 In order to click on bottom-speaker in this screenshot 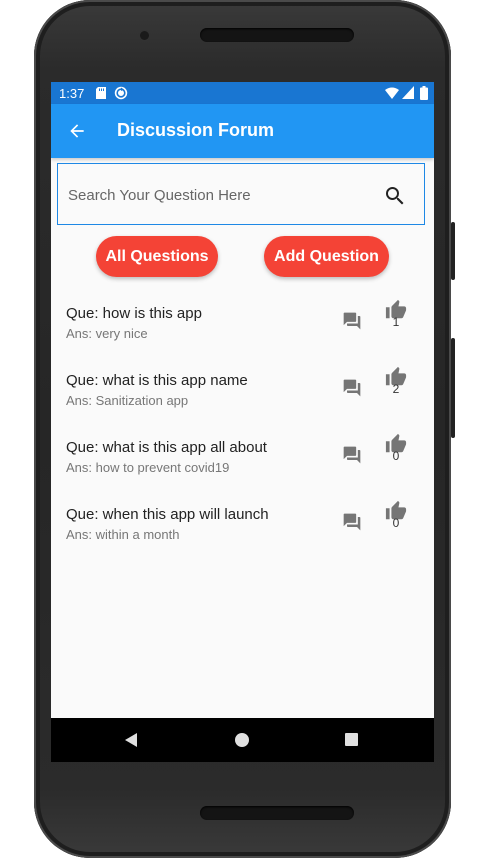, I will do `click(277, 813)`.